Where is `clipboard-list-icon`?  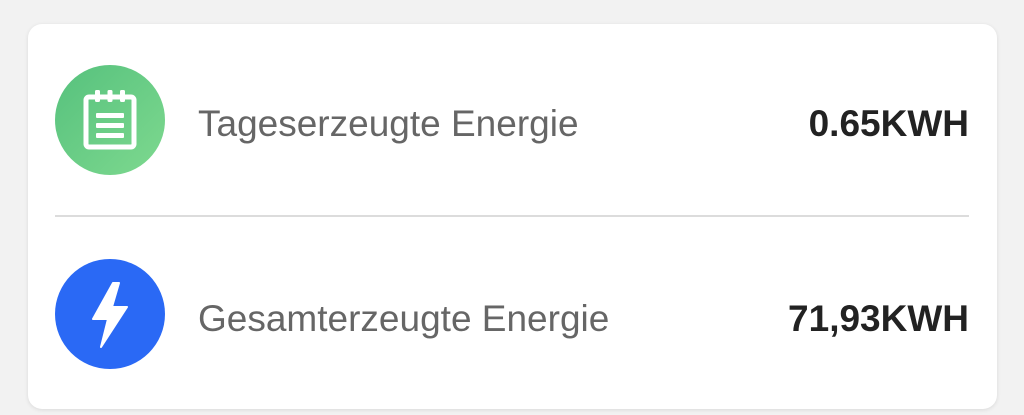
clipboard-list-icon is located at coordinates (110, 120).